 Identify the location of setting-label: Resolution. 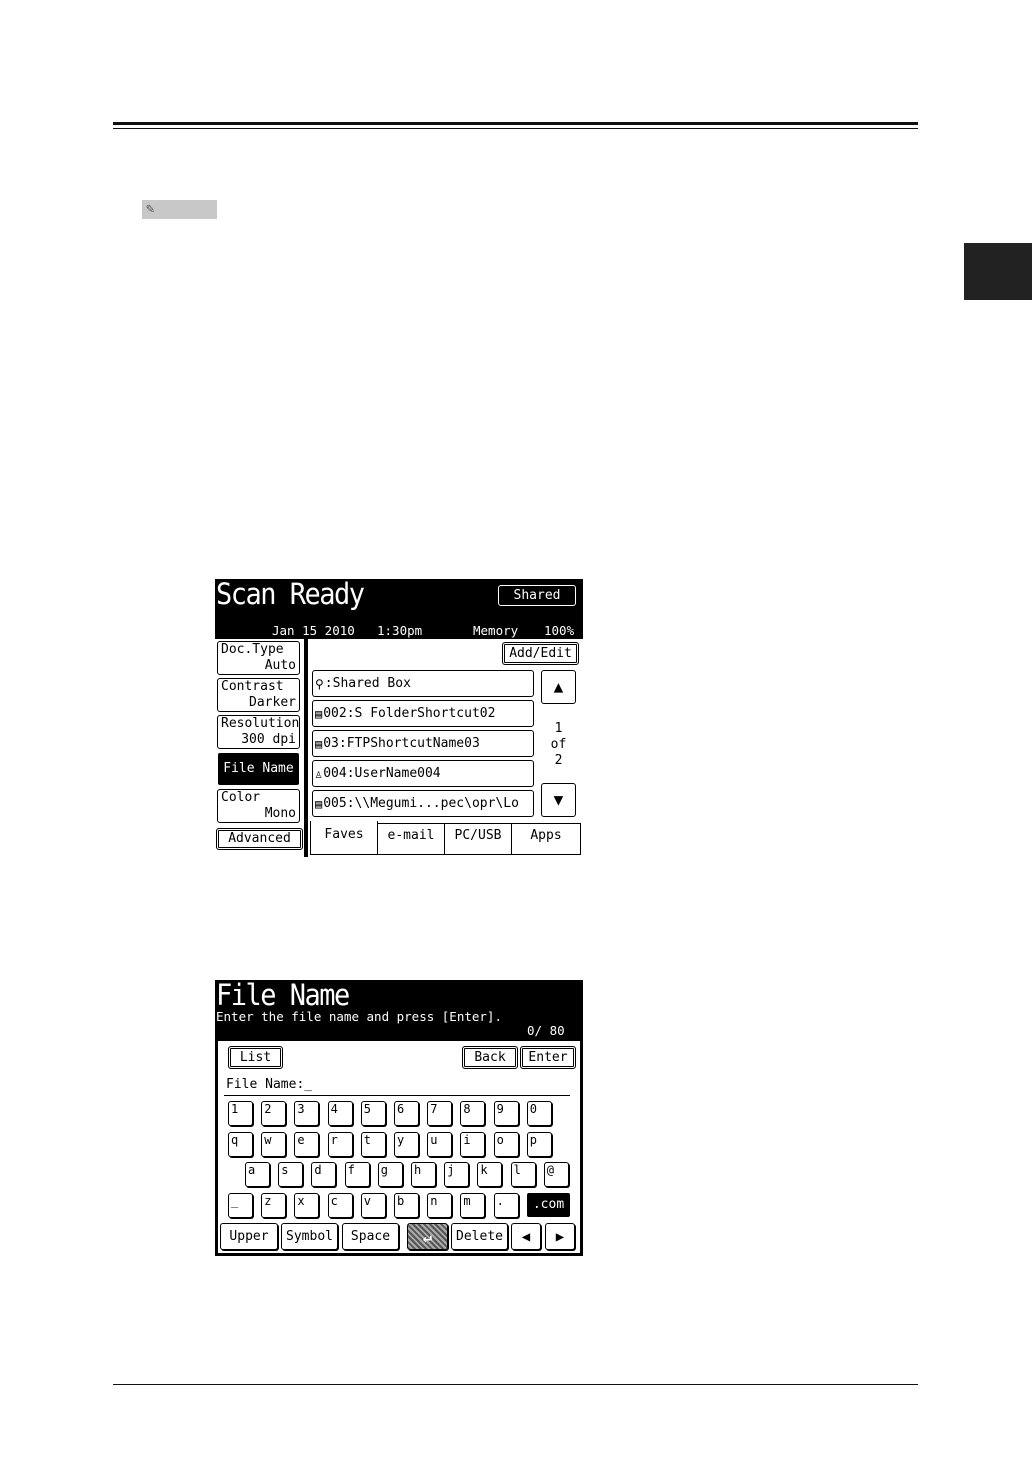
(260, 723).